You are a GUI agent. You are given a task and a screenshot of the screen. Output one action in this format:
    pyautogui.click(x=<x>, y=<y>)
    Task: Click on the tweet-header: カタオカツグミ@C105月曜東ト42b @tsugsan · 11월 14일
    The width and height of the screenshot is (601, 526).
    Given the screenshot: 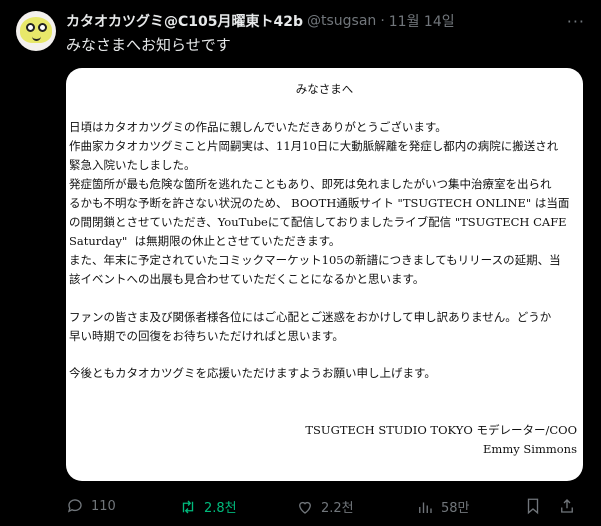 What is the action you would take?
    pyautogui.click(x=313, y=21)
    